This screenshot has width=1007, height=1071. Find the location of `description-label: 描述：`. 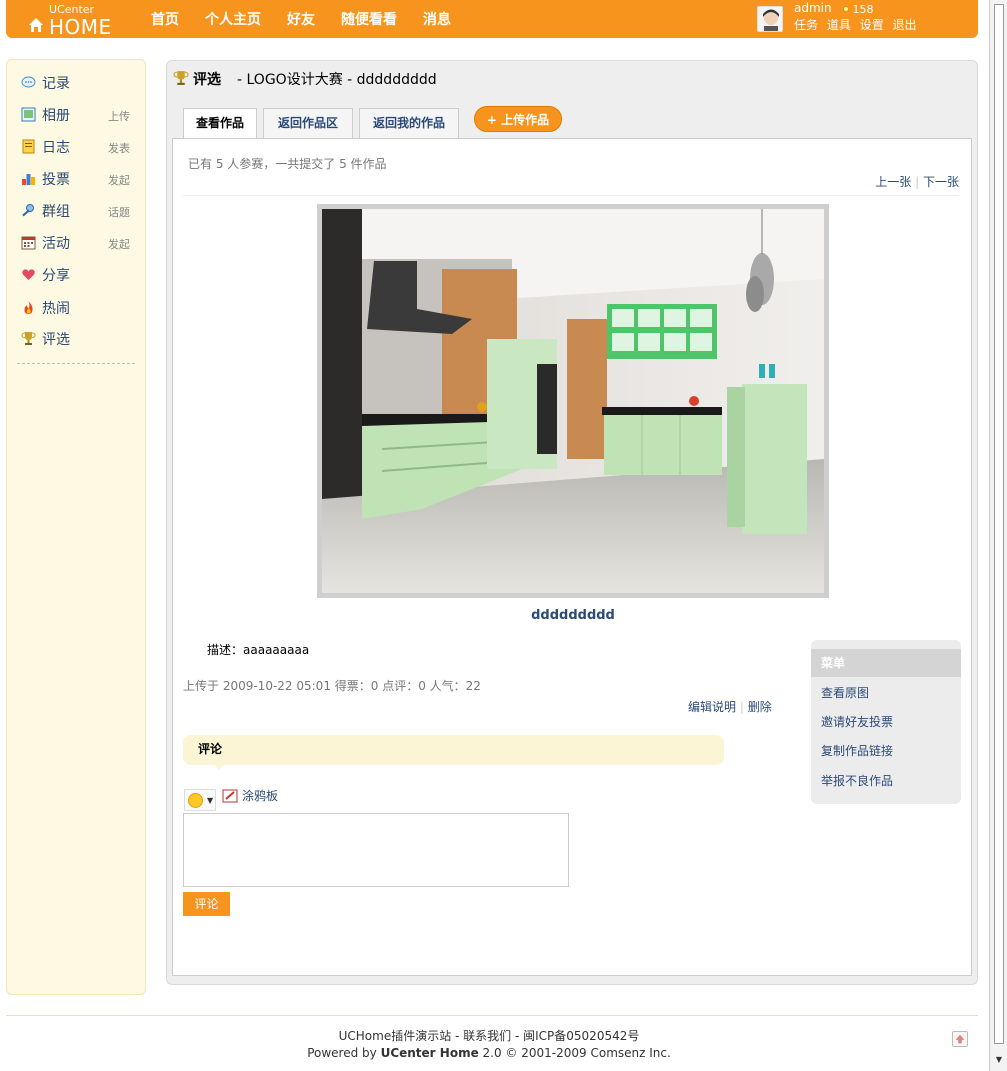

description-label: 描述： is located at coordinates (225, 650).